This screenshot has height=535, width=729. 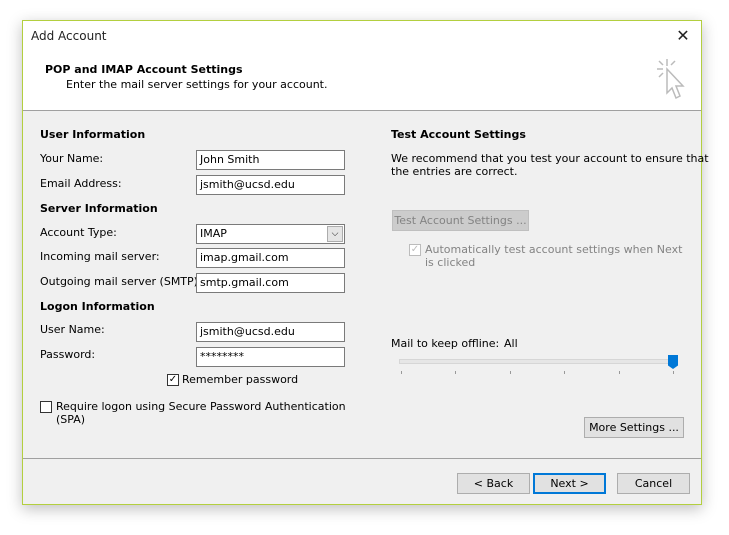 I want to click on page-title: POP and IMAP Account Settings, so click(x=144, y=69).